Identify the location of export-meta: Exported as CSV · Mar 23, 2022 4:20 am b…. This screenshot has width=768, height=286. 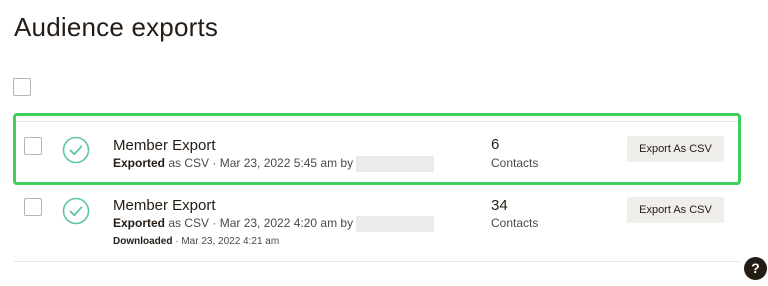
(274, 224).